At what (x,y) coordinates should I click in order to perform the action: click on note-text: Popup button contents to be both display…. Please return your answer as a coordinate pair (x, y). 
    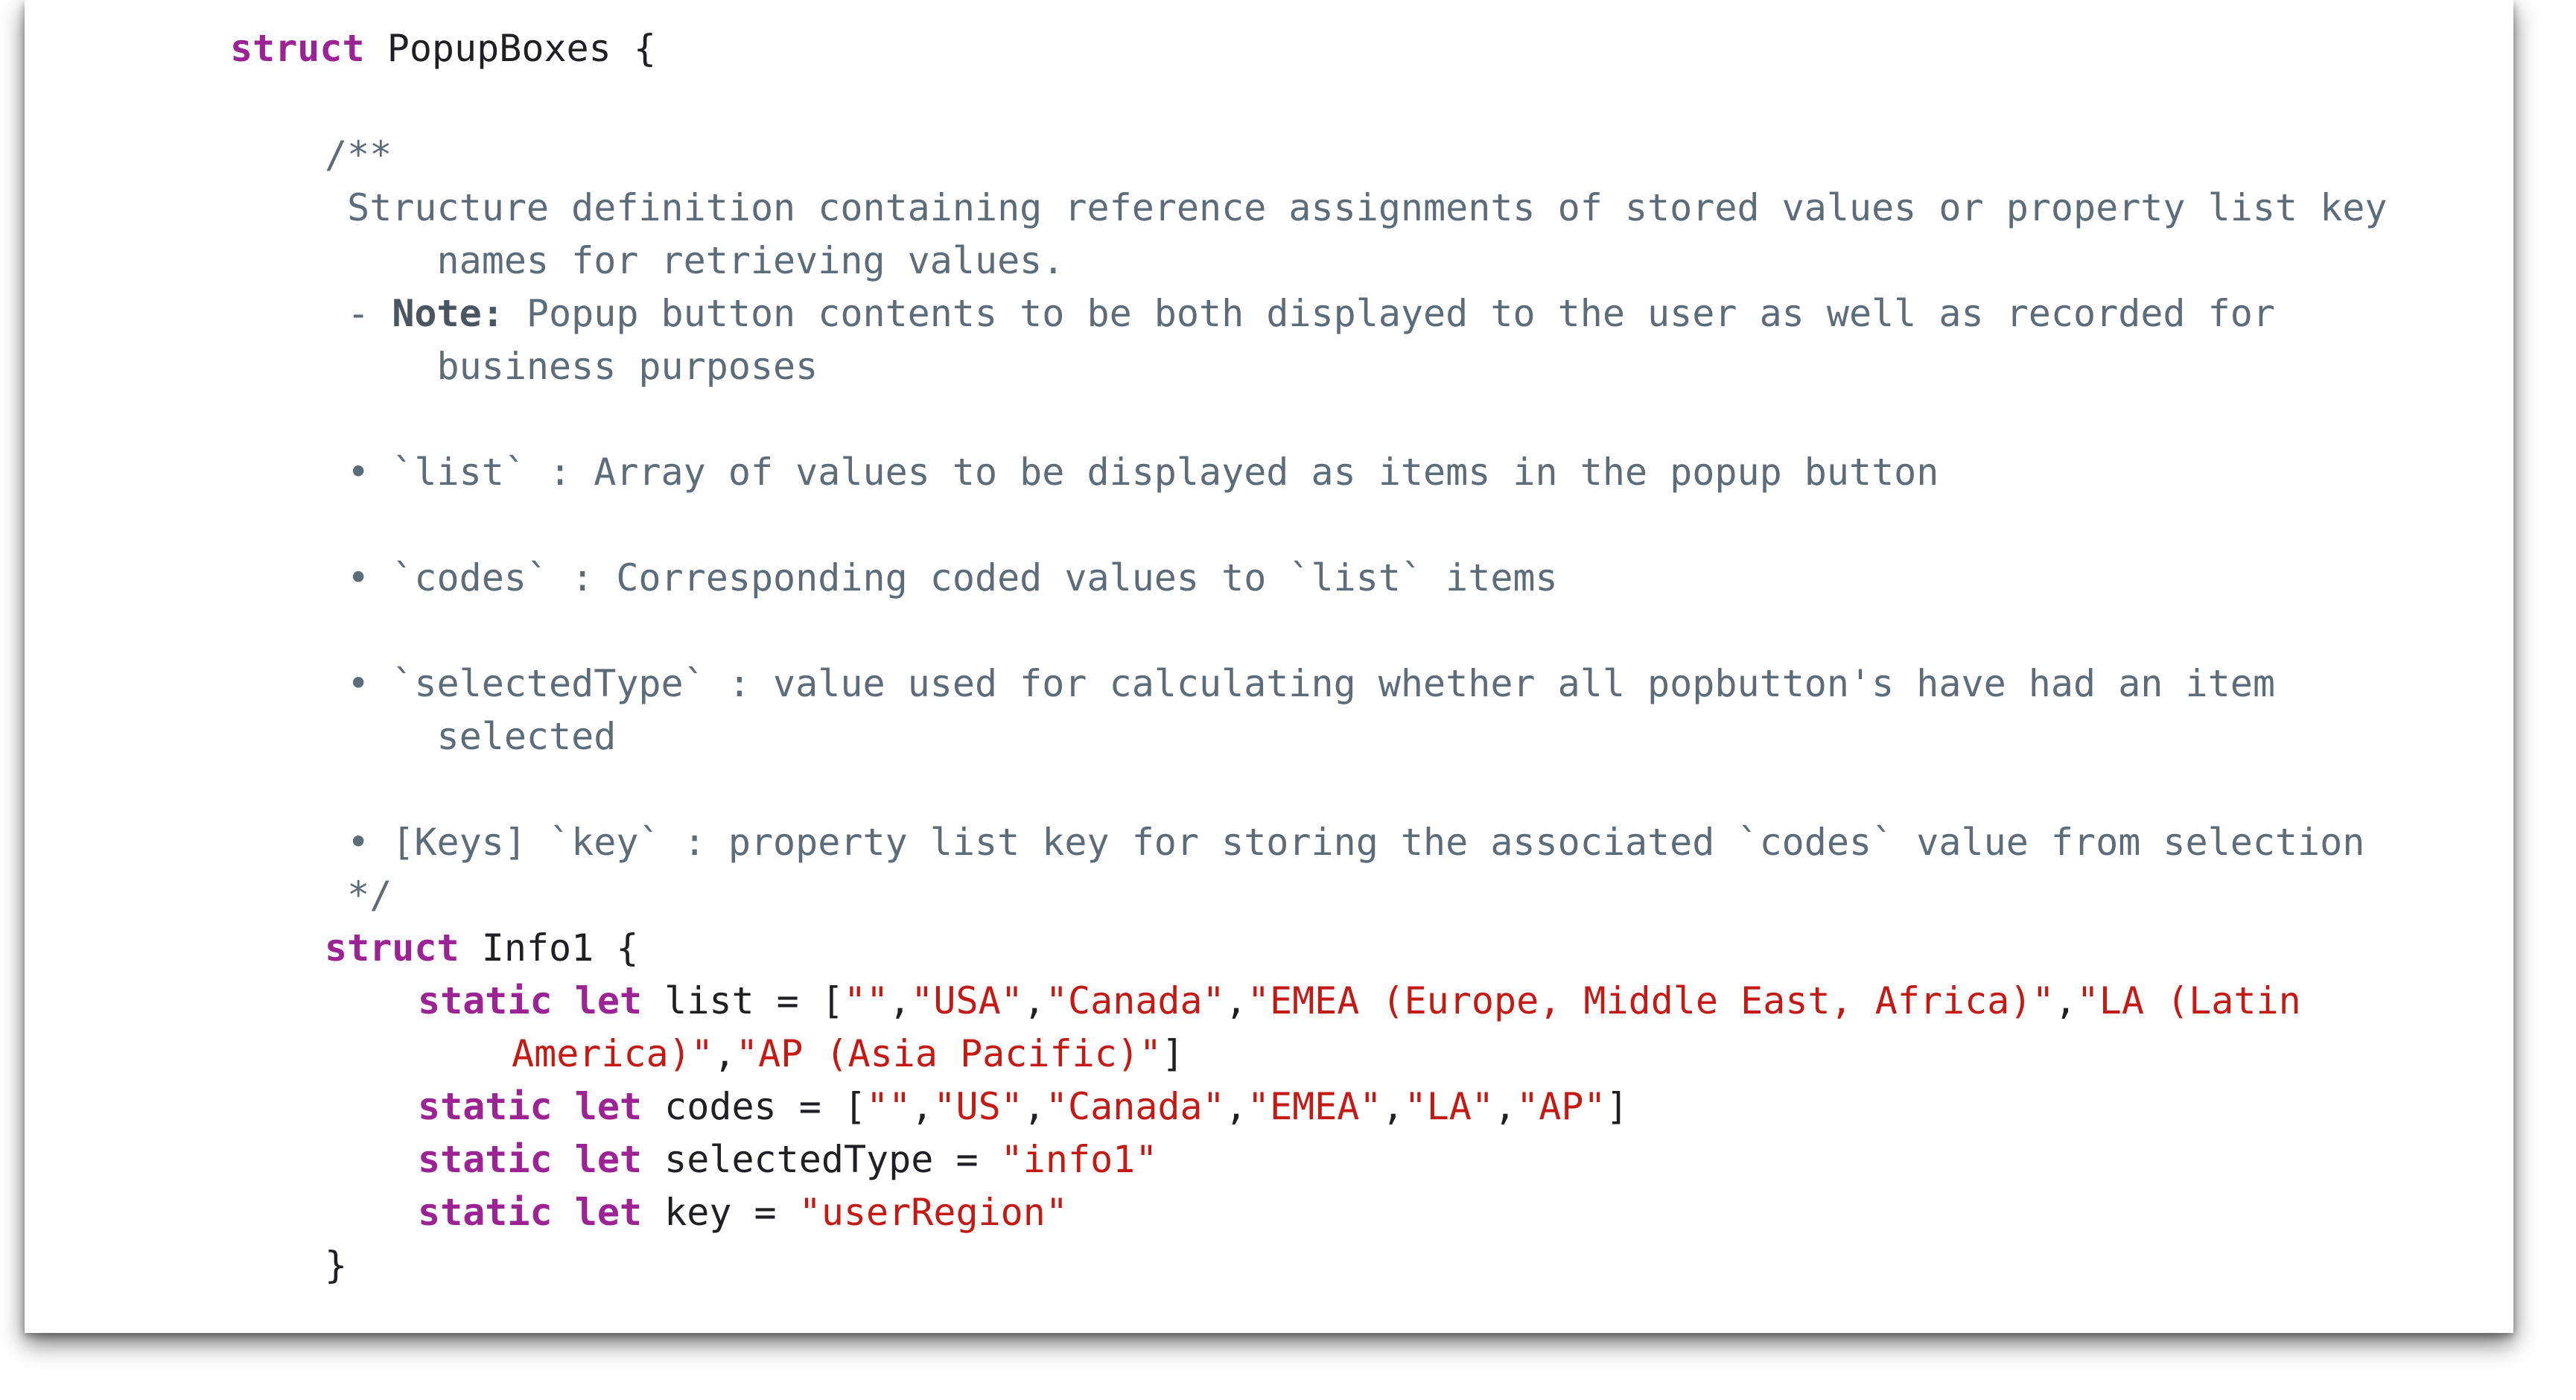
    Looking at the image, I should click on (1389, 313).